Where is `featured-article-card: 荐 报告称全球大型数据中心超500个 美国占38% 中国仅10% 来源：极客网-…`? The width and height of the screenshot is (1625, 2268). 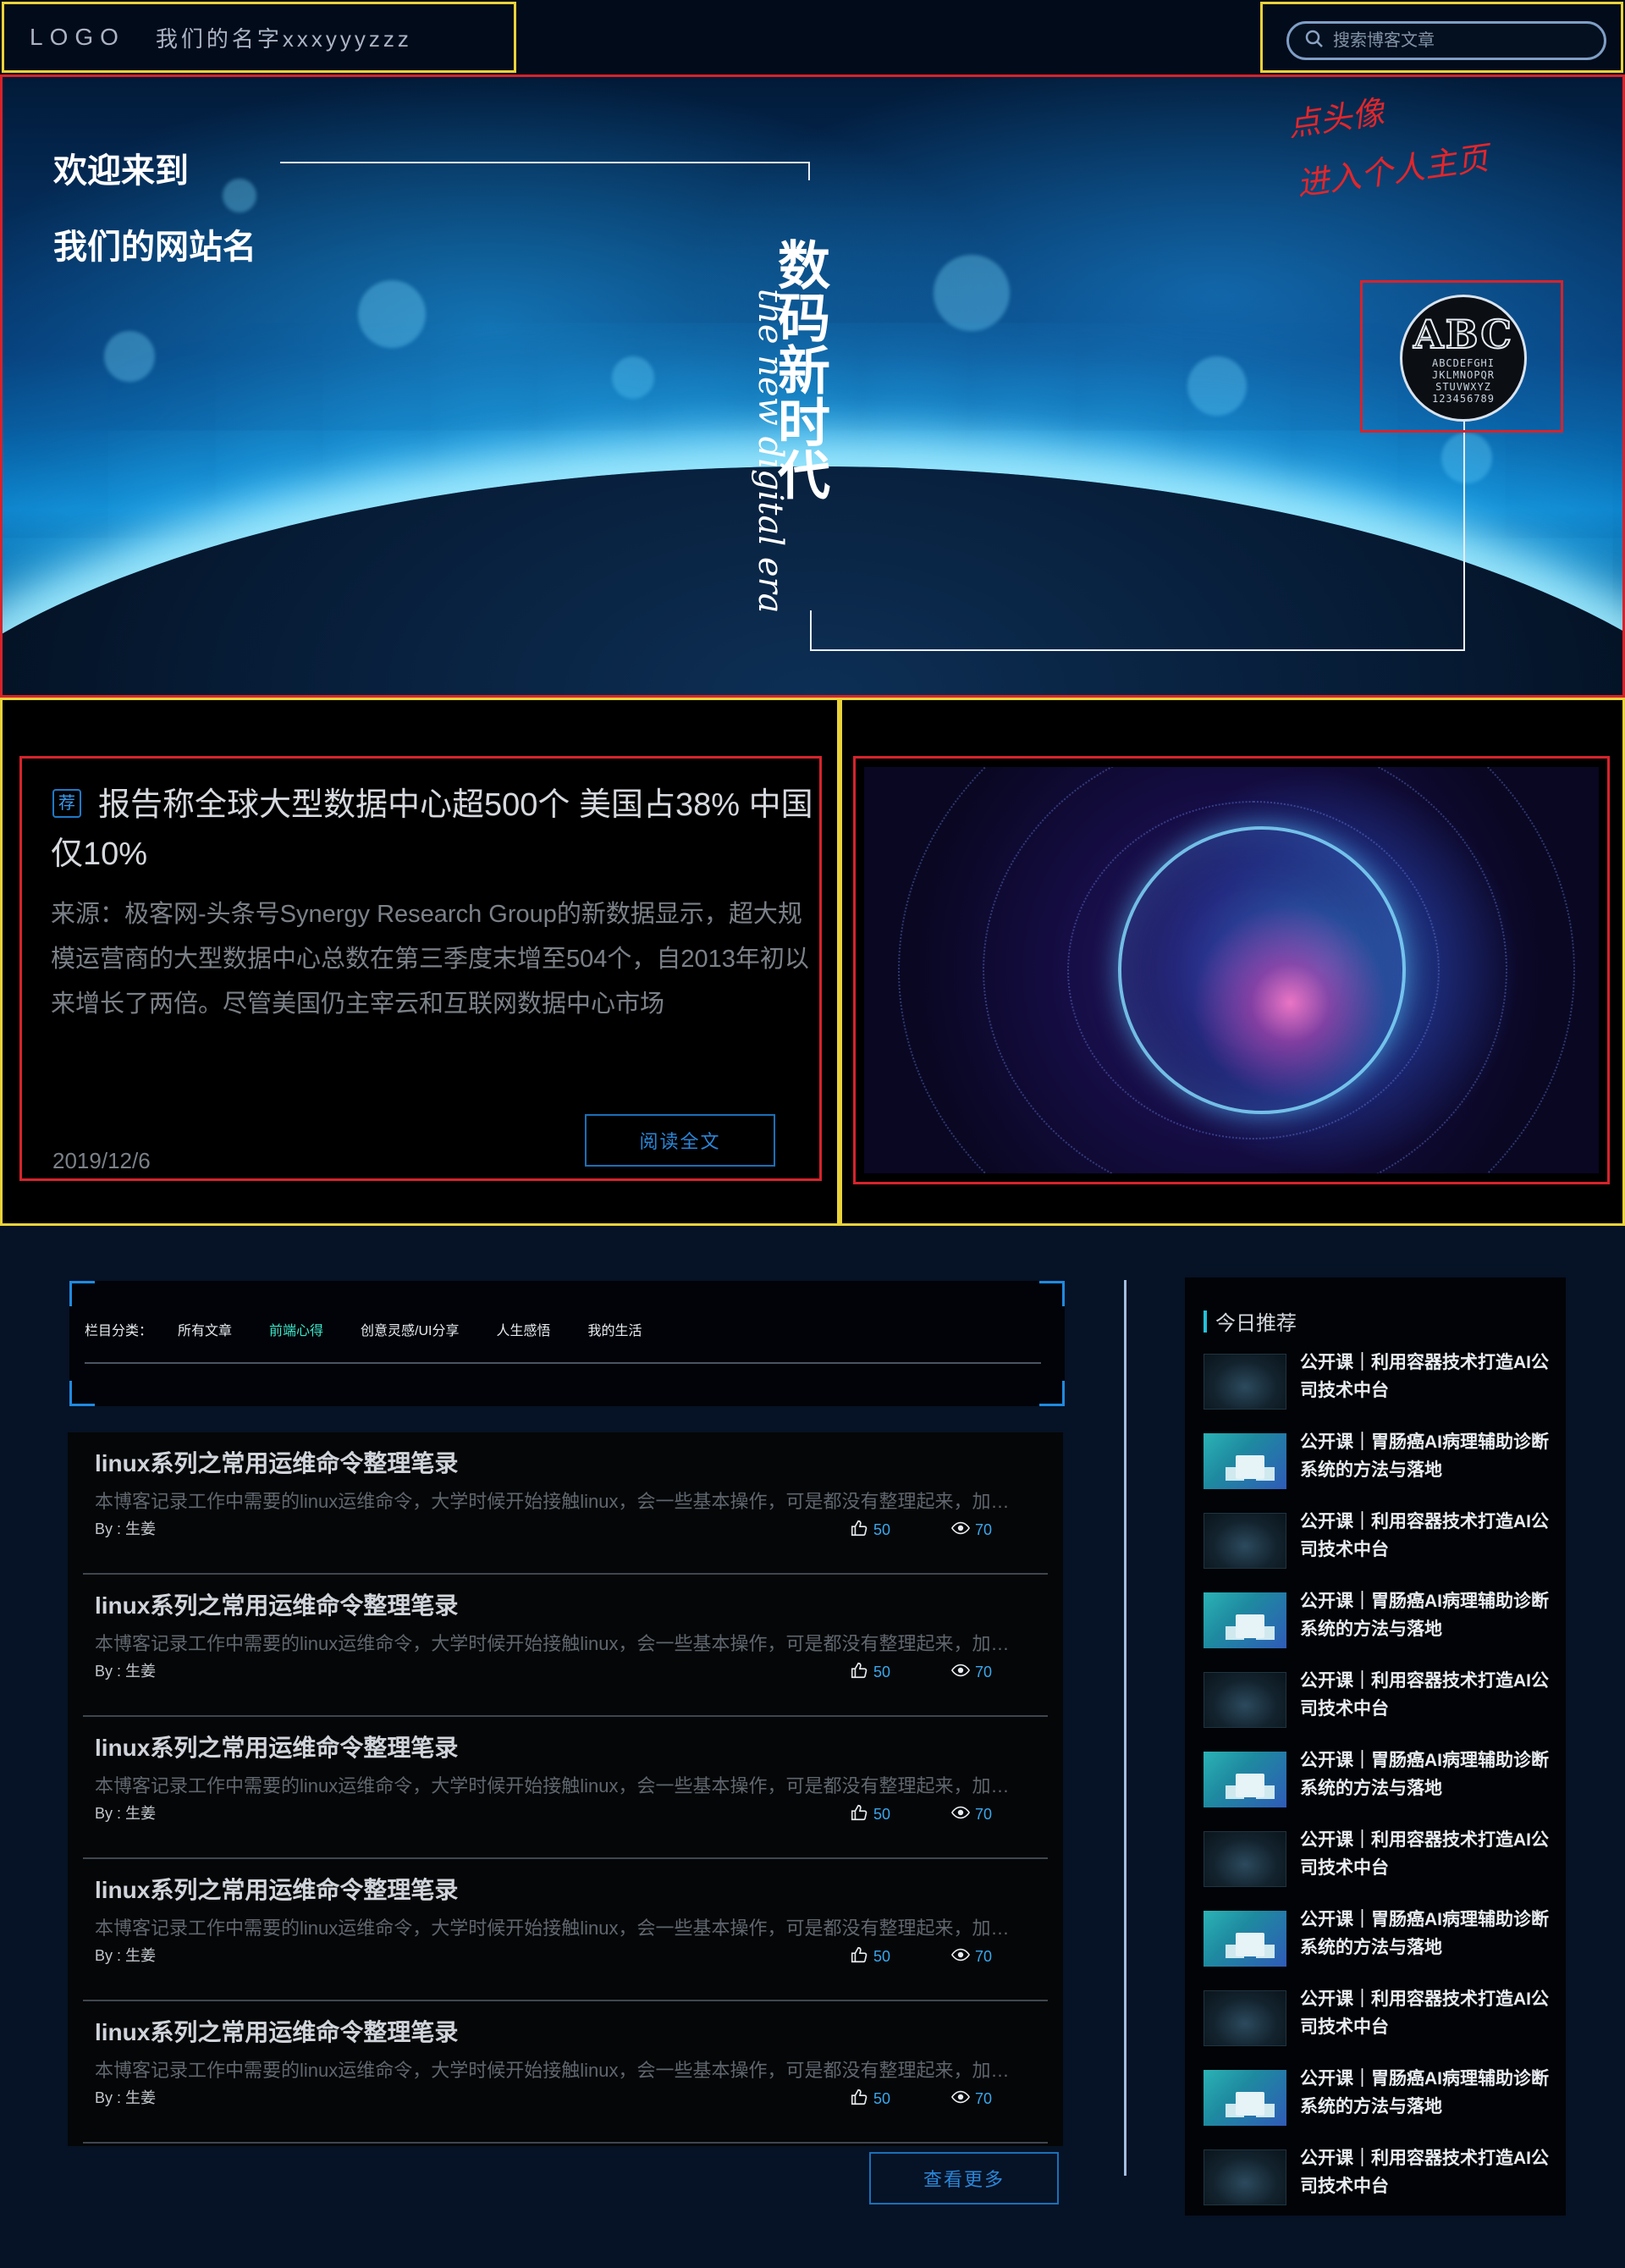 featured-article-card: 荐 报告称全球大型数据中心超500个 美国占38% 中国仅10% 来源：极客网-… is located at coordinates (421, 968).